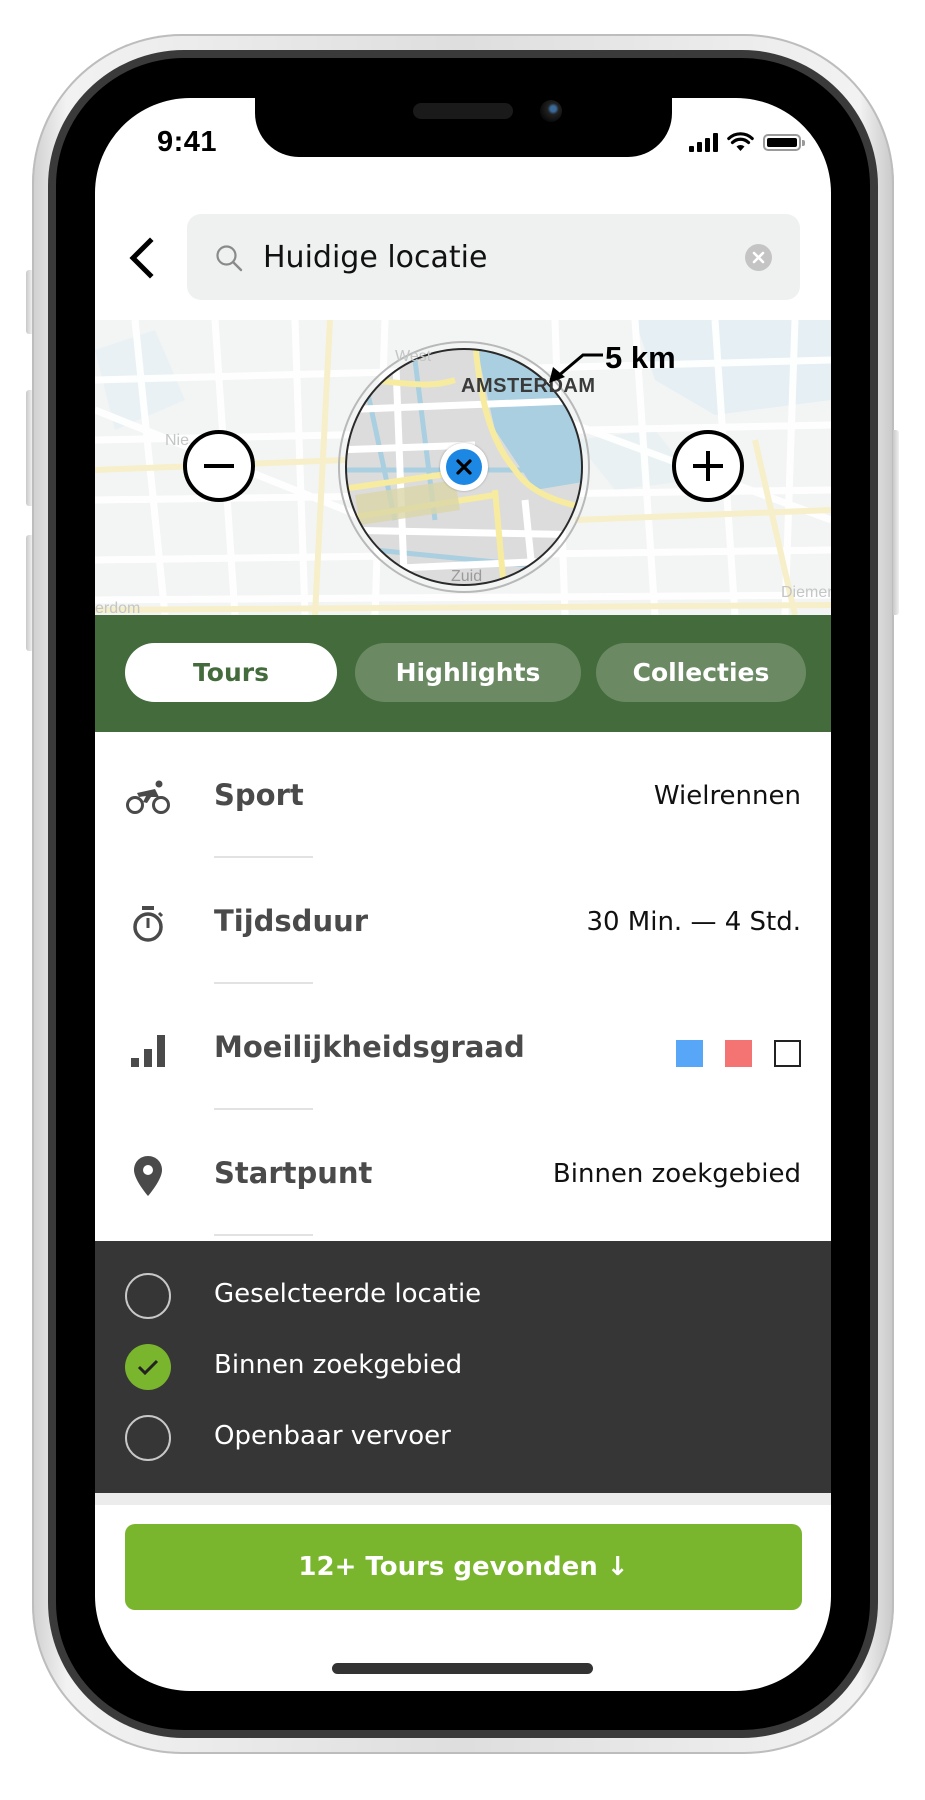 The width and height of the screenshot is (925, 1800). I want to click on filter-label: Sport, so click(259, 795).